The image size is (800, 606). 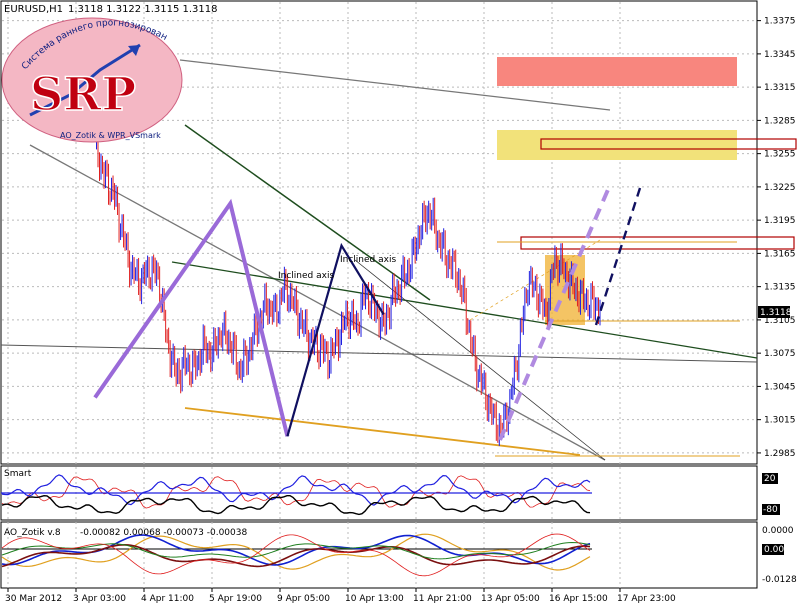 I want to click on y-tick-label: 1.3165, so click(x=780, y=254).